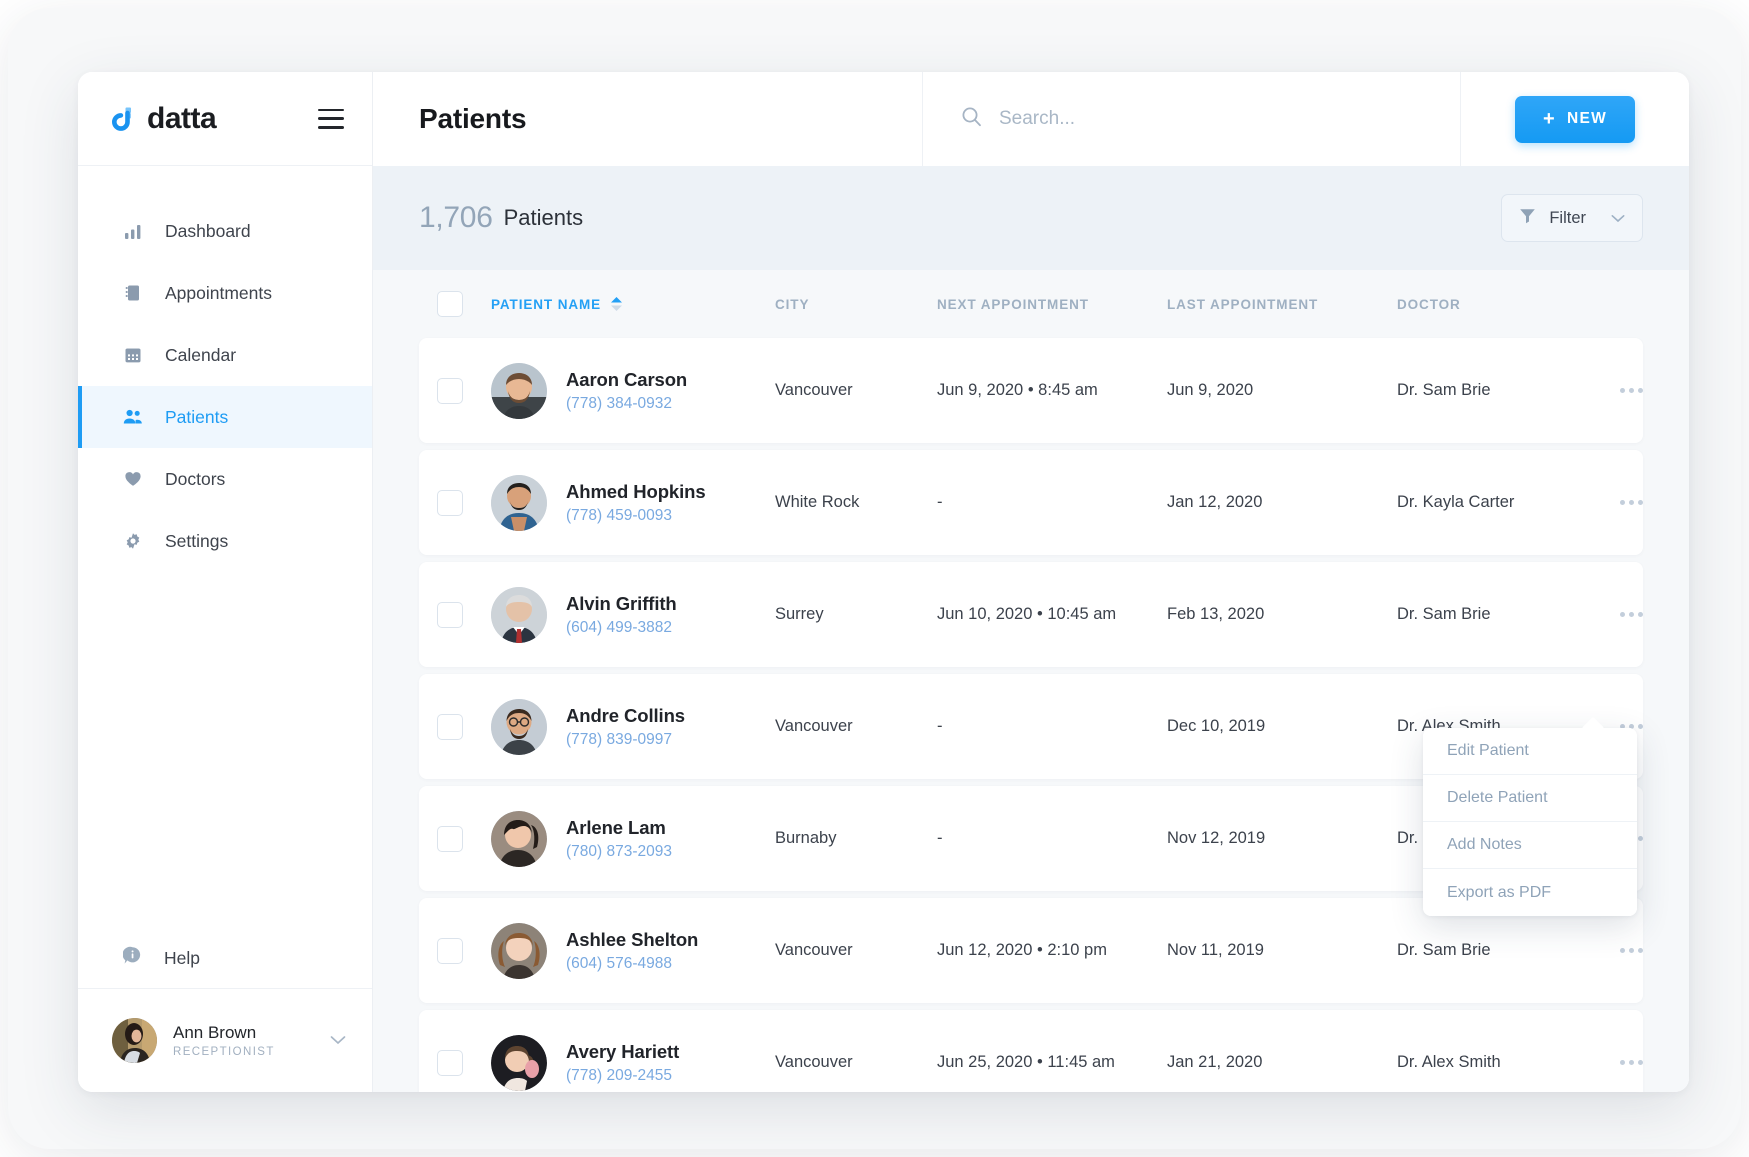 The height and width of the screenshot is (1157, 1749). I want to click on column-header-city: City, so click(856, 304).